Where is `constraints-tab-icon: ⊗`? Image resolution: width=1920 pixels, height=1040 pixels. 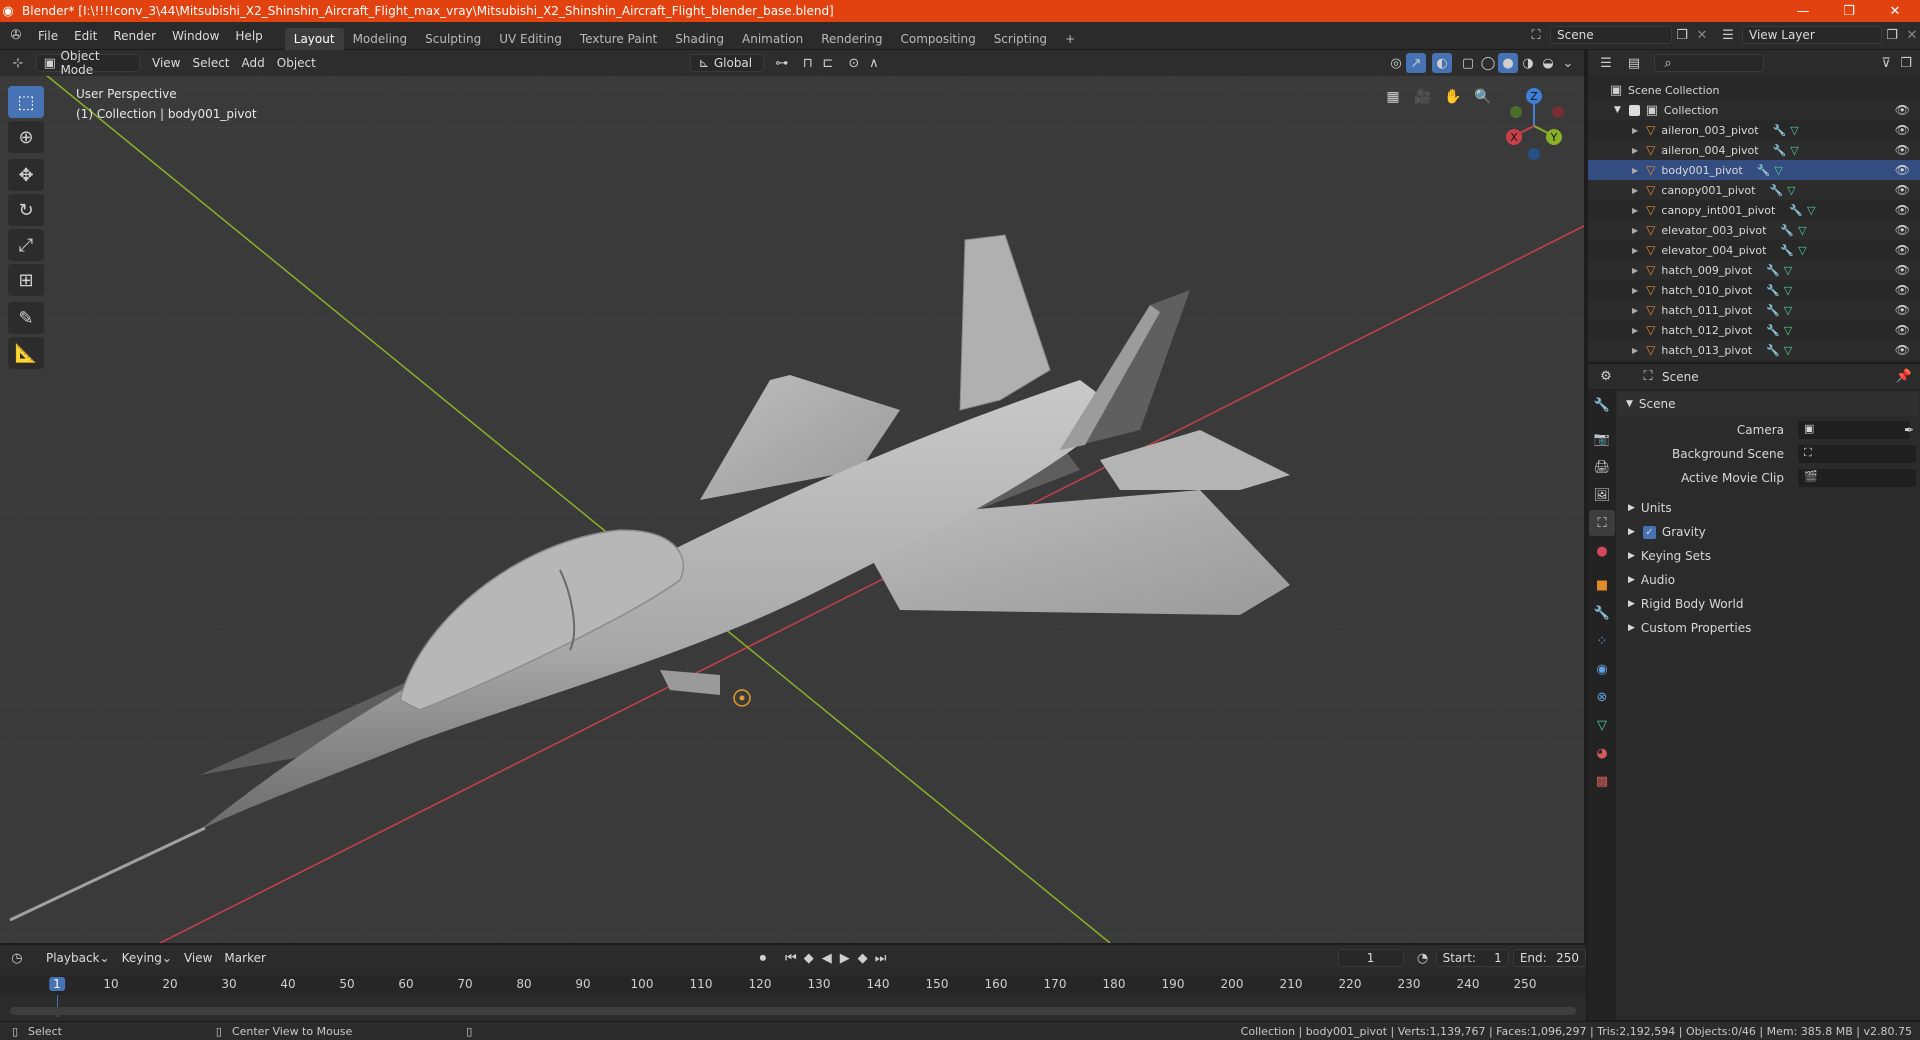 constraints-tab-icon: ⊗ is located at coordinates (1602, 697).